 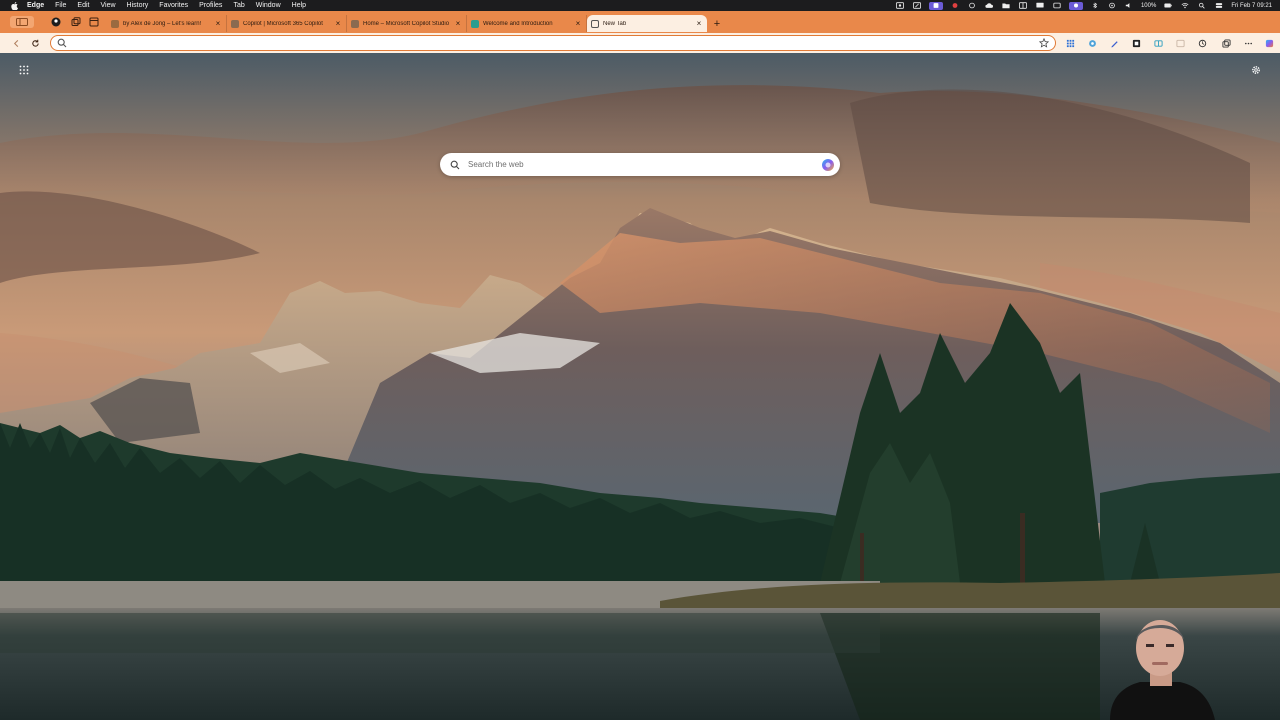 I want to click on folder-icon, so click(x=1006, y=6).